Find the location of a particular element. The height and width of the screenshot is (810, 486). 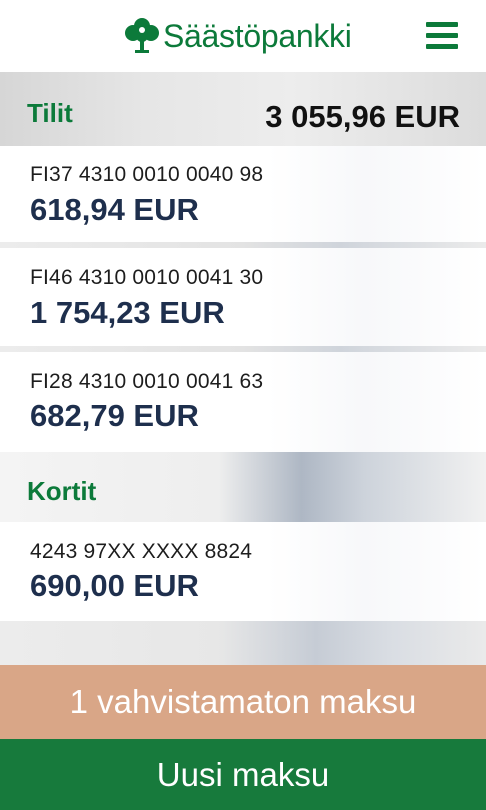

saastopankki-logo: Säästöpankki is located at coordinates (237, 36).